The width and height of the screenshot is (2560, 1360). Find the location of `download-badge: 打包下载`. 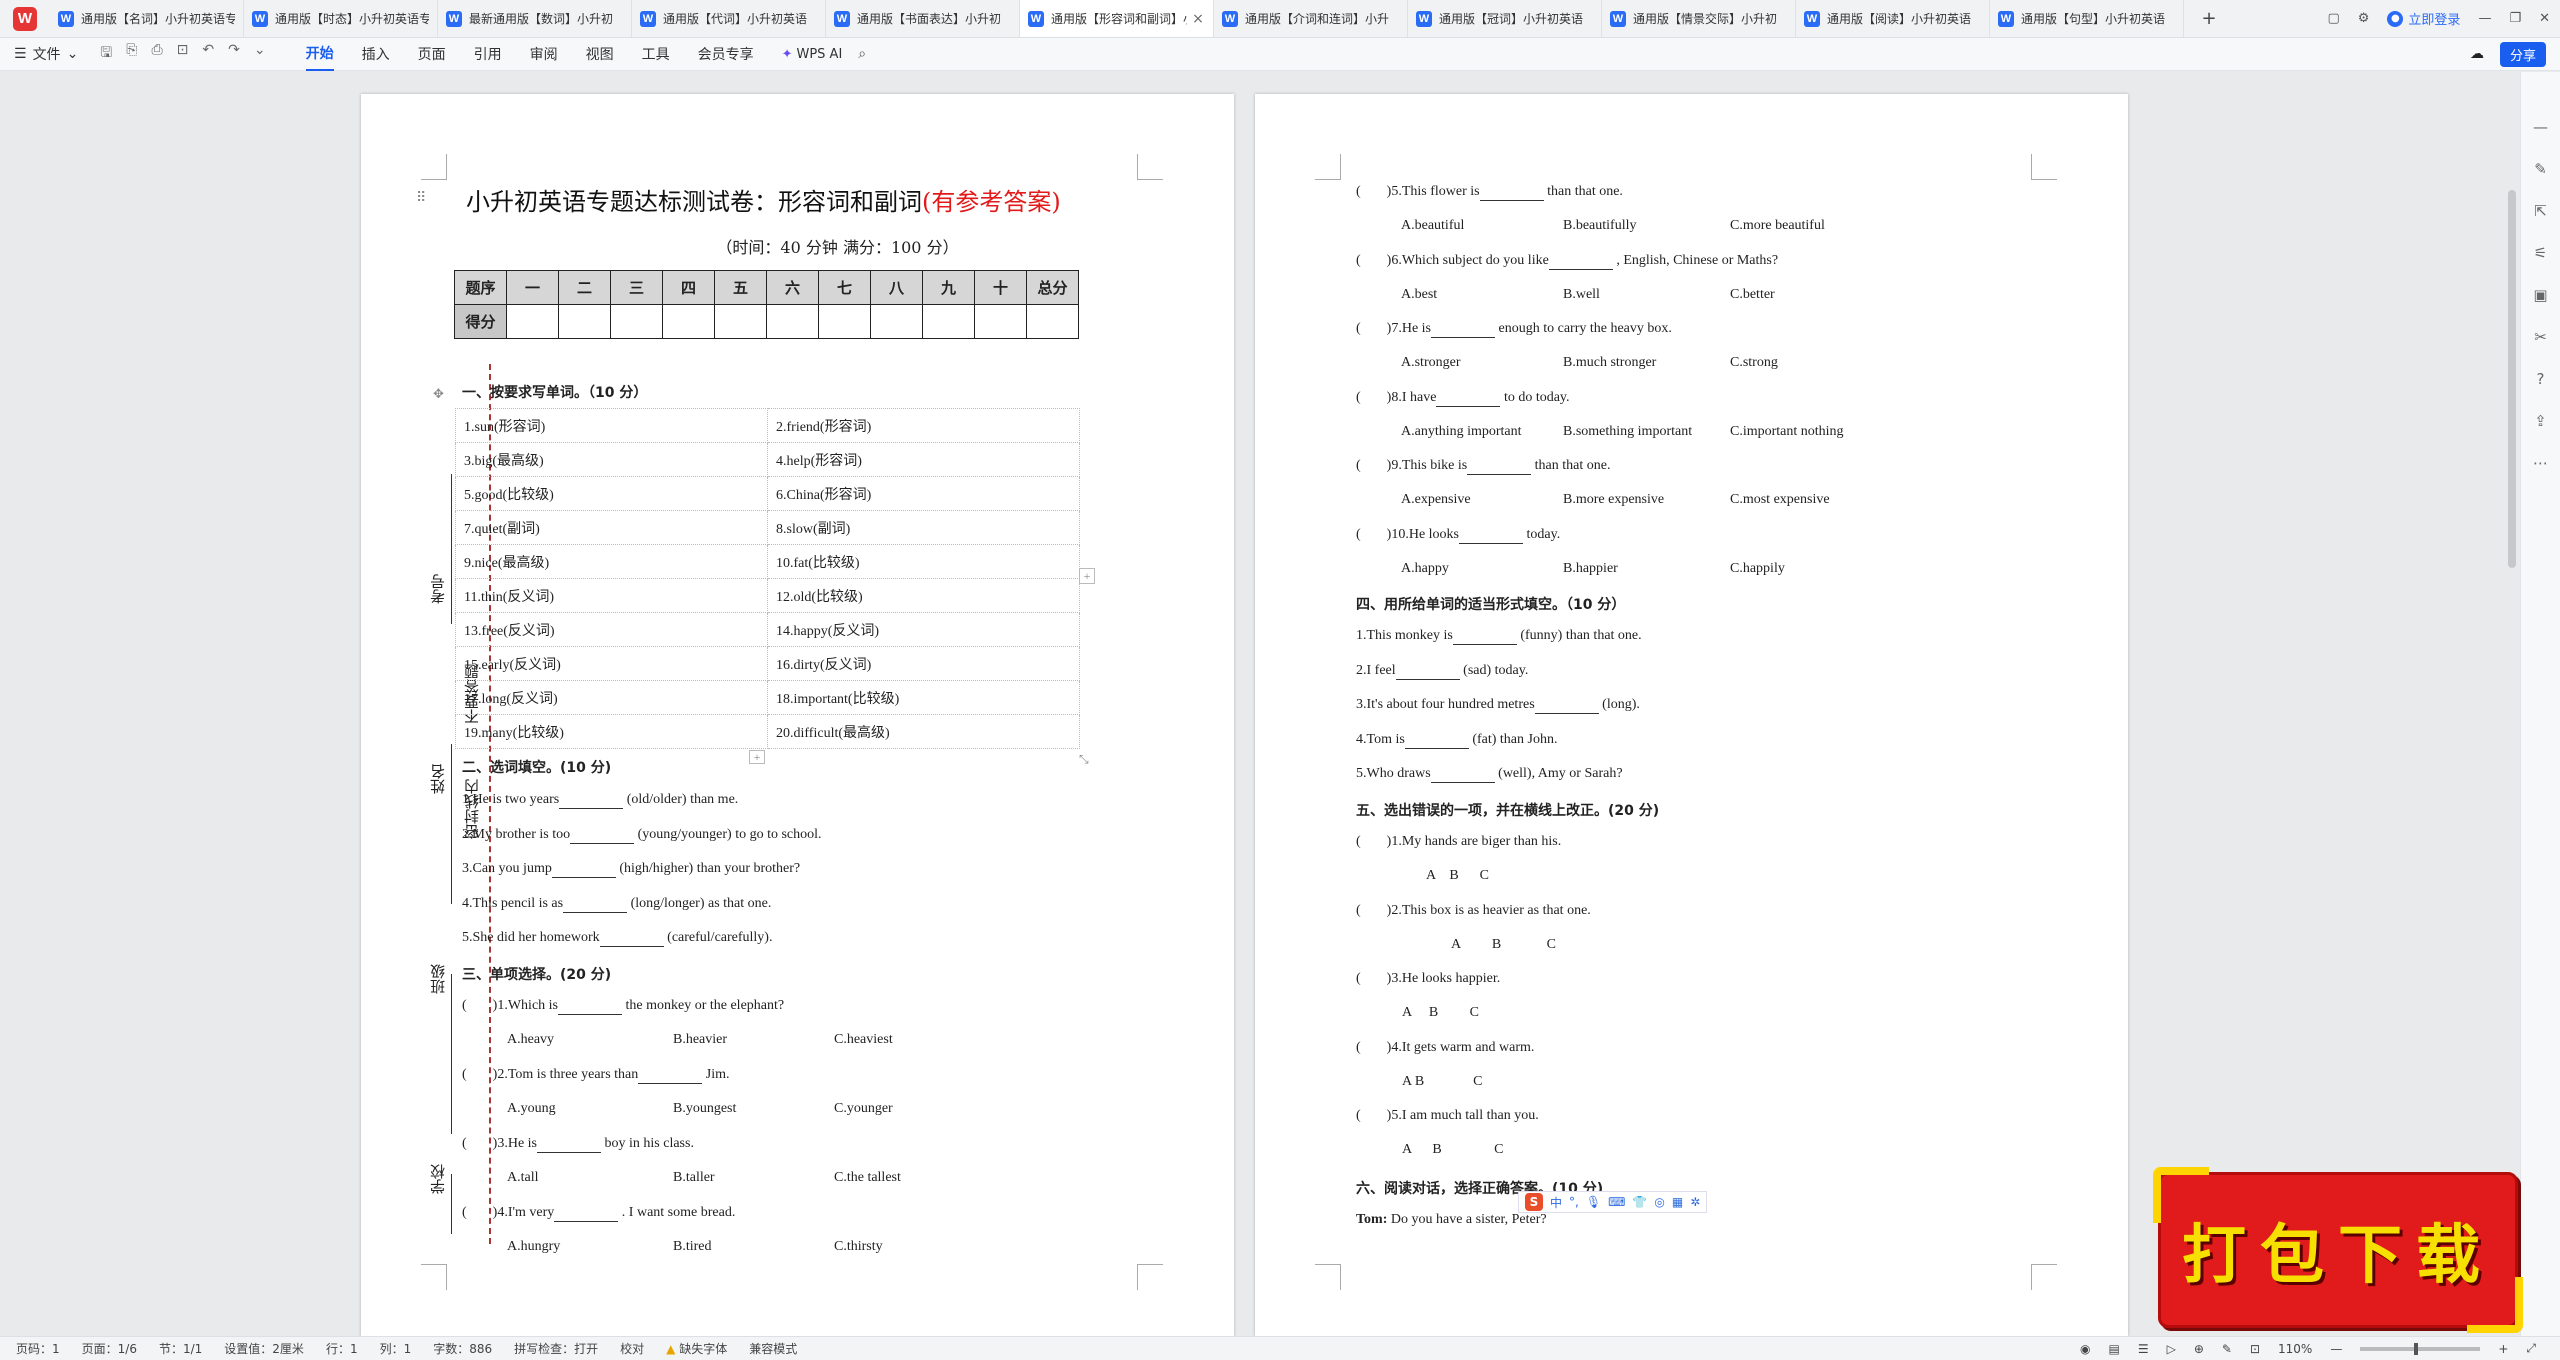

download-badge: 打包下载 is located at coordinates (2338, 1250).